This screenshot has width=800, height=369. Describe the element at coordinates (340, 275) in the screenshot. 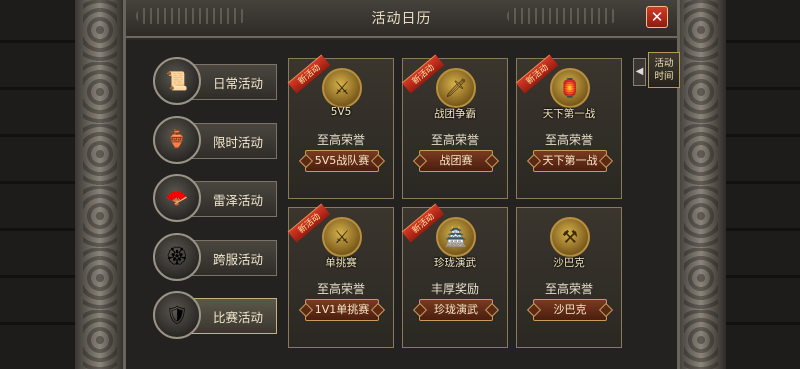

I see `event-card-duel: 新活动 ⚔ 单挑赛 至高荣誉 1V1单挑赛` at that location.